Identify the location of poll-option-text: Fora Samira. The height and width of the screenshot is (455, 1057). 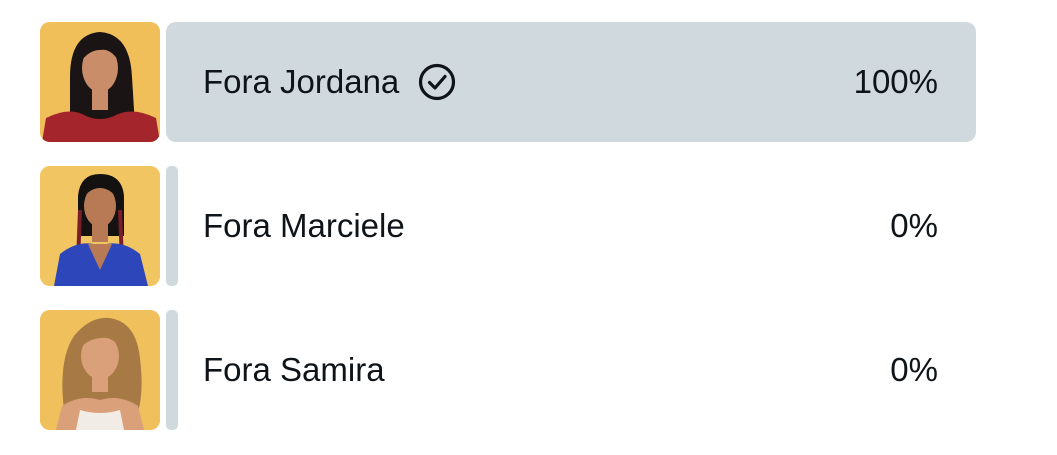
(294, 369).